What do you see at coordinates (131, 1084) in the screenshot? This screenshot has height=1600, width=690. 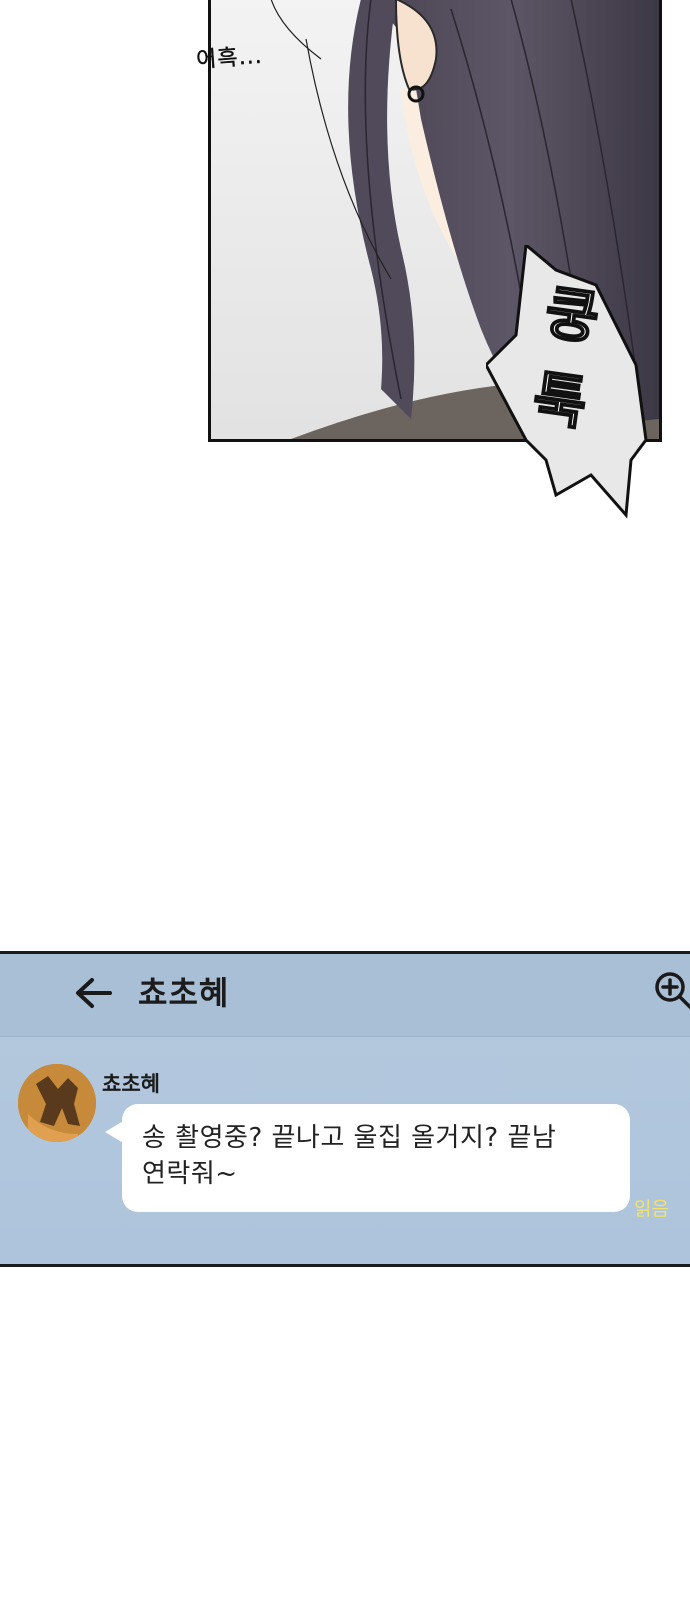 I see `sender-name: 쵸초혜` at bounding box center [131, 1084].